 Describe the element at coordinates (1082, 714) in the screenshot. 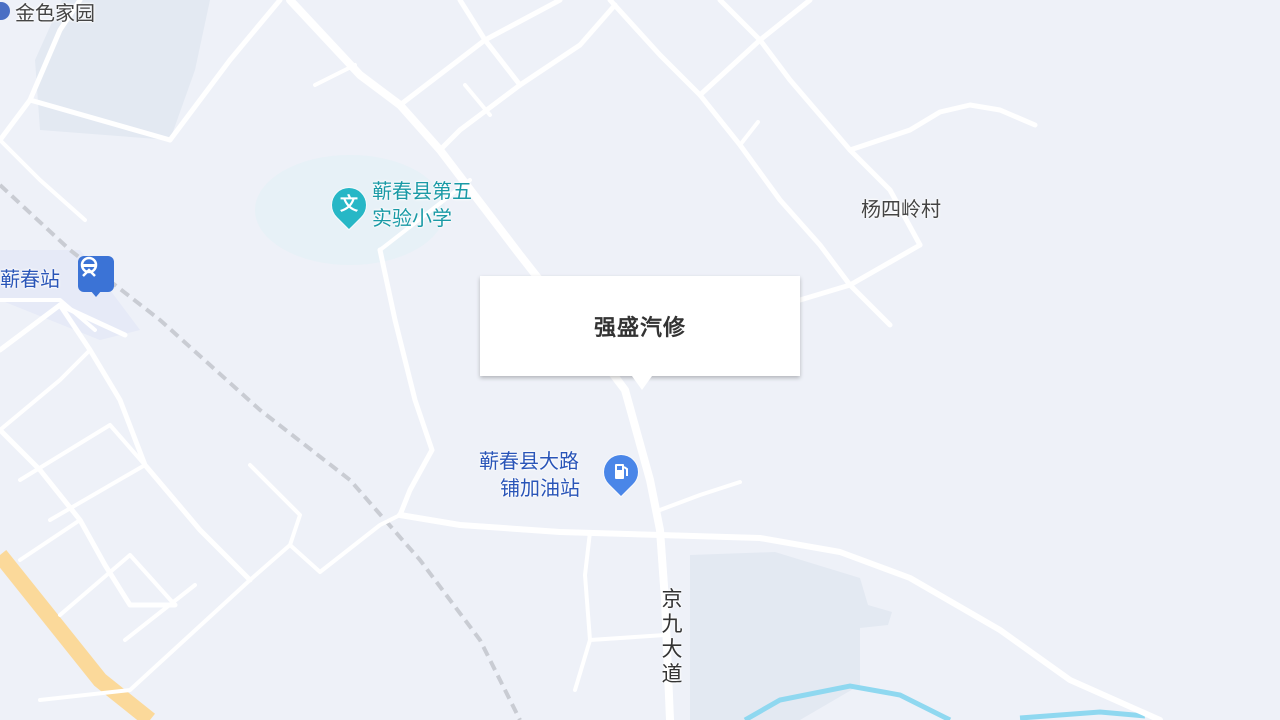

I see `river-east` at that location.